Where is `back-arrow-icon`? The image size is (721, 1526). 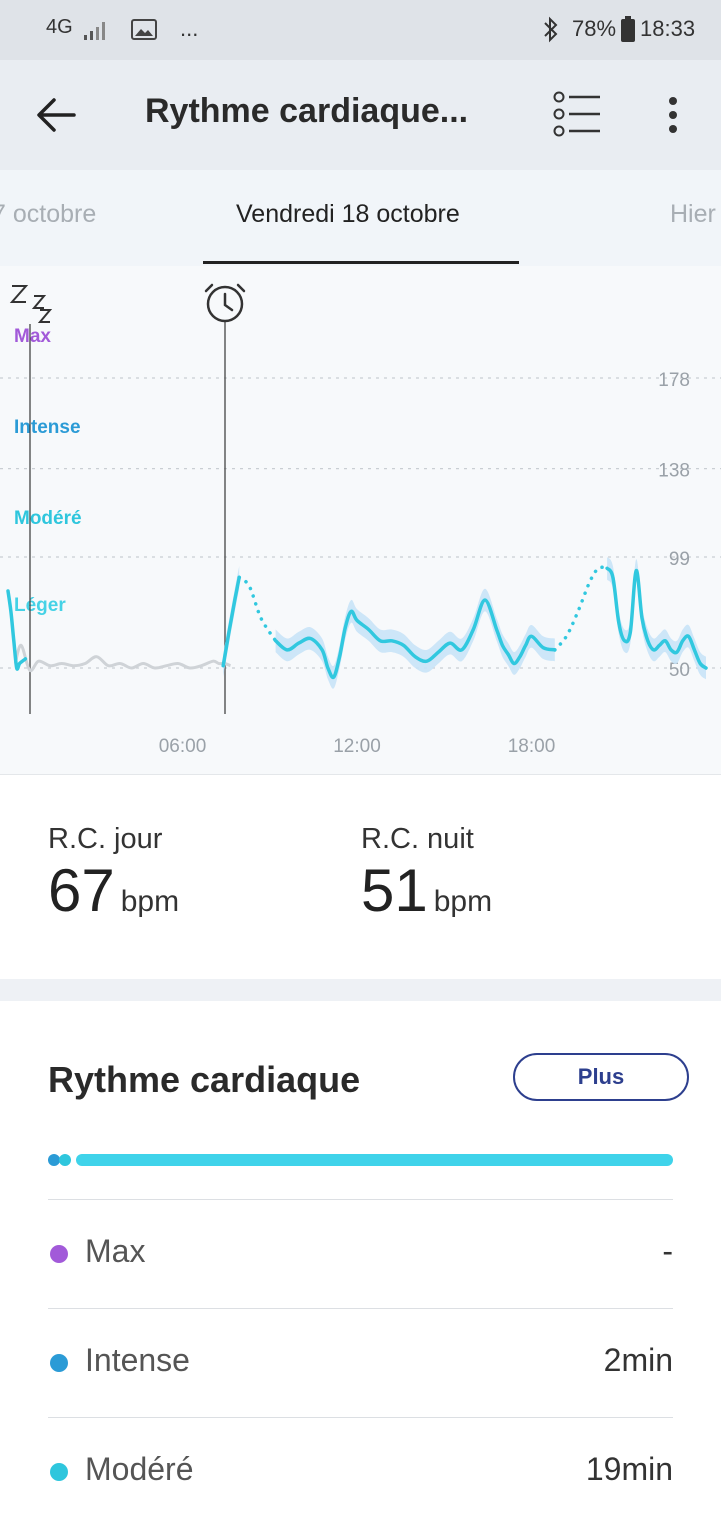 back-arrow-icon is located at coordinates (56, 115).